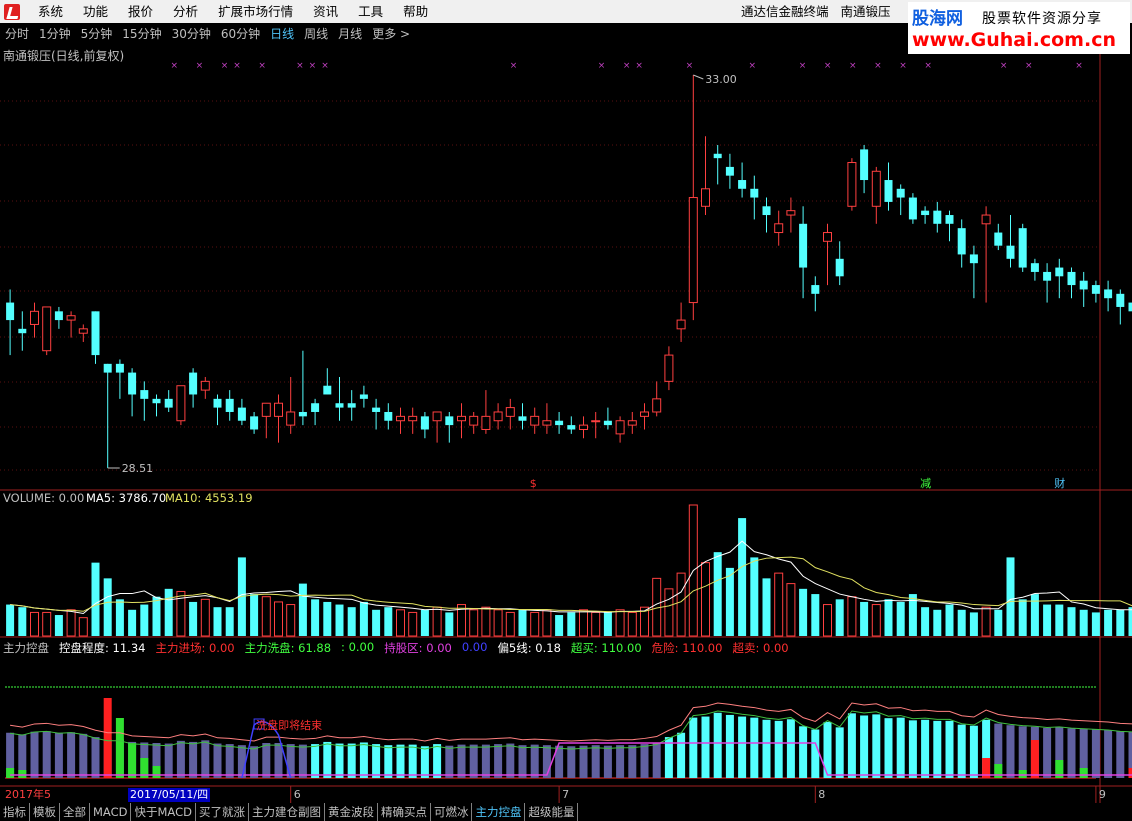 The height and width of the screenshot is (821, 1132). What do you see at coordinates (95, 11) in the screenshot?
I see `menu-function: 功能` at bounding box center [95, 11].